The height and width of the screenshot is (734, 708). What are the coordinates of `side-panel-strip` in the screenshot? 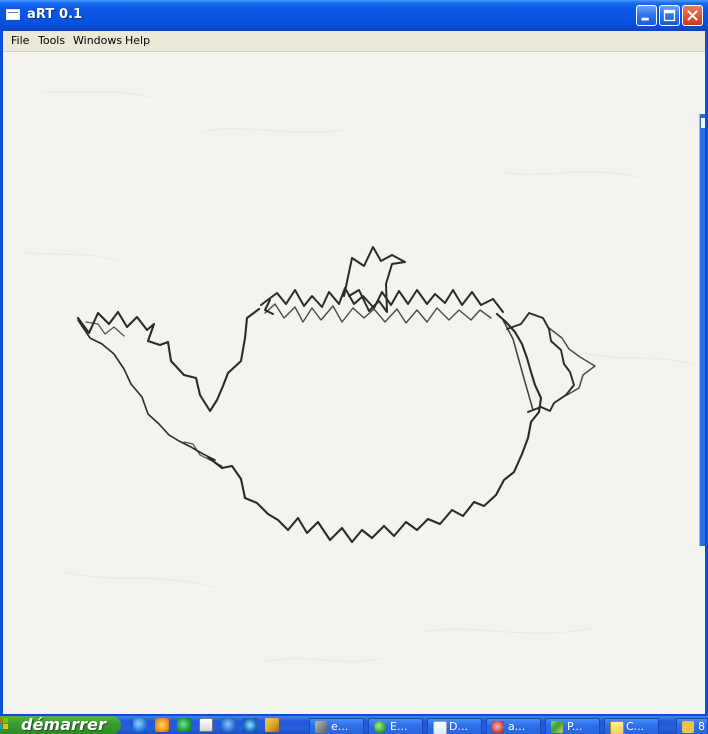 It's located at (702, 330).